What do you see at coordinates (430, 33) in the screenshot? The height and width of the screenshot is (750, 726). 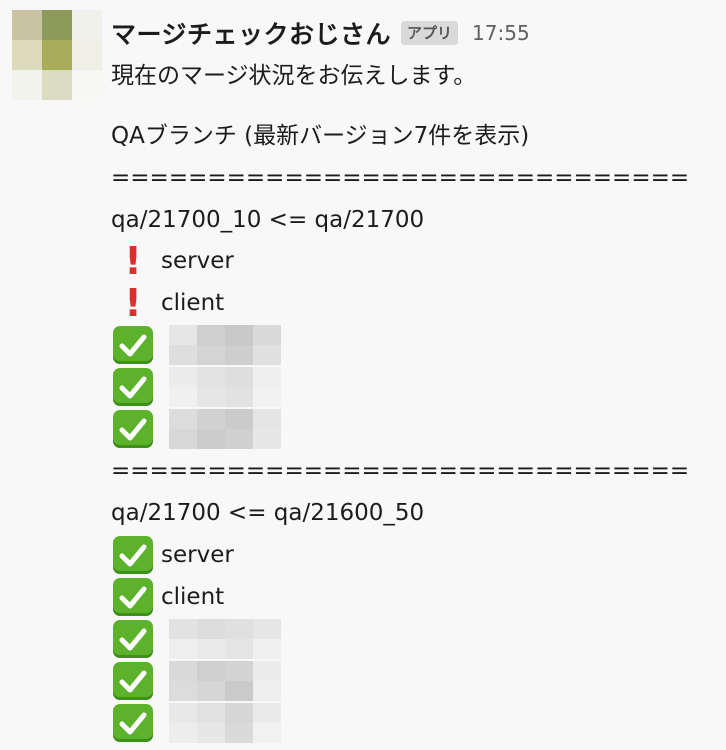 I see `app-badge: アプリ` at bounding box center [430, 33].